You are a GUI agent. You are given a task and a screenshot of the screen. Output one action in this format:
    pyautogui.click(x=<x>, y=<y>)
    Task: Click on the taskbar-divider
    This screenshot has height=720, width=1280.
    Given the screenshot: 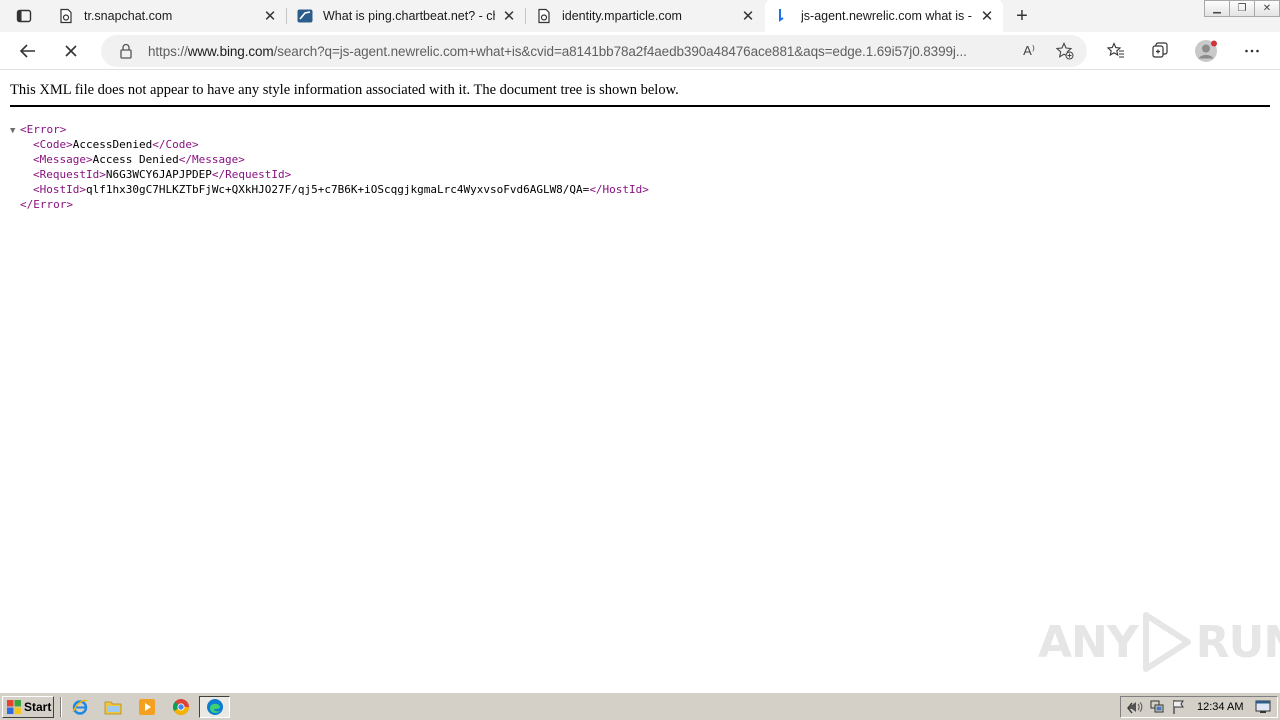 What is the action you would take?
    pyautogui.click(x=61, y=707)
    